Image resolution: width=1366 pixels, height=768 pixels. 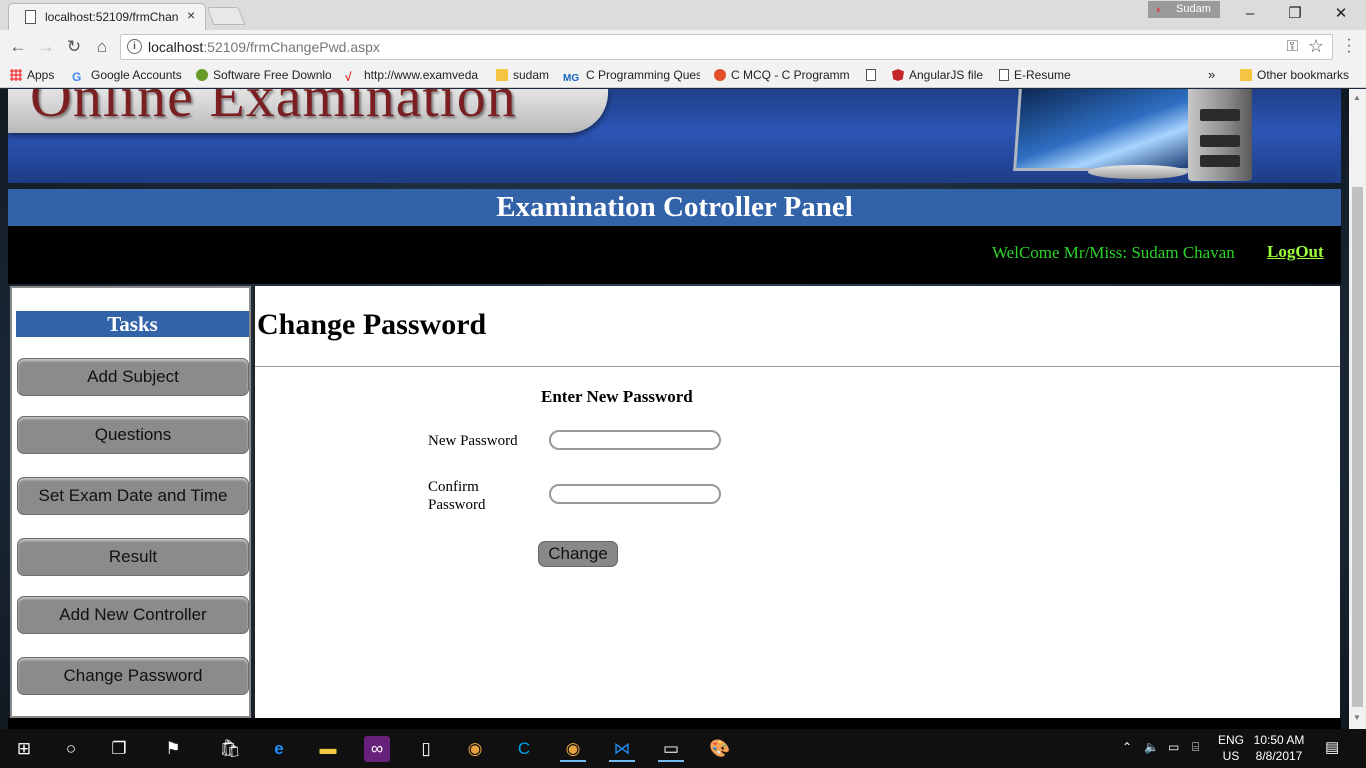 I want to click on confirm-label-line1: Confirm, so click(x=453, y=487).